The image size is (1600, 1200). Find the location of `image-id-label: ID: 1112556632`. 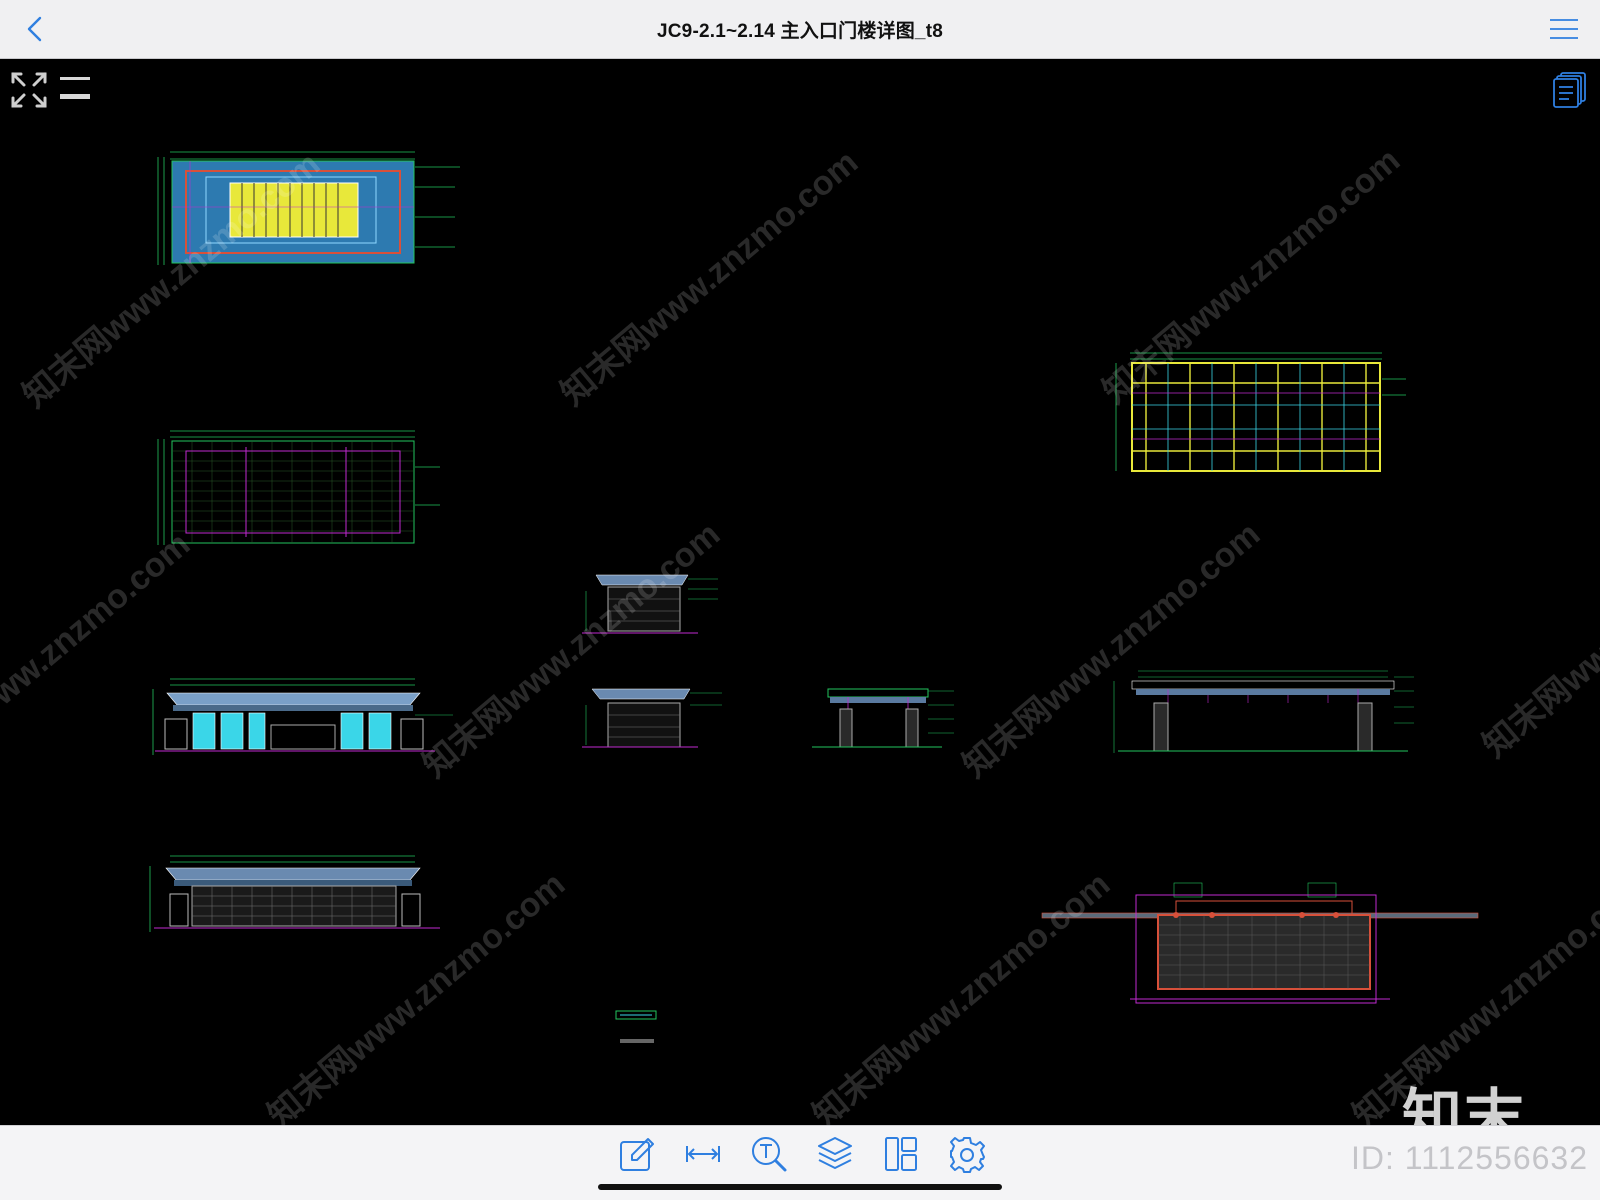

image-id-label: ID: 1112556632 is located at coordinates (1469, 1158).